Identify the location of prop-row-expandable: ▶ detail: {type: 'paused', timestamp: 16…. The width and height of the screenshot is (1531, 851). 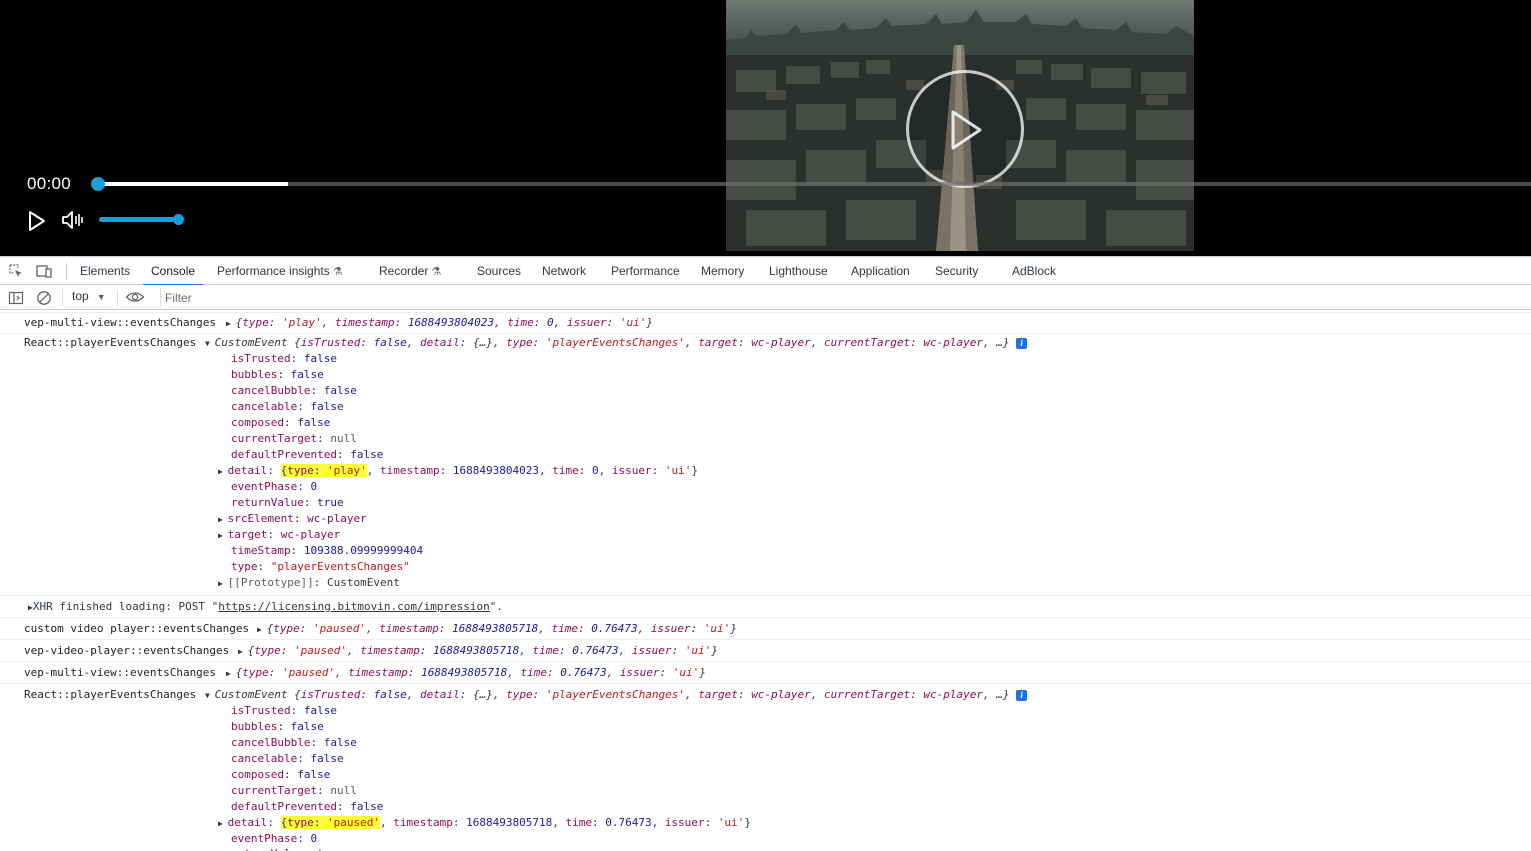
(484, 823).